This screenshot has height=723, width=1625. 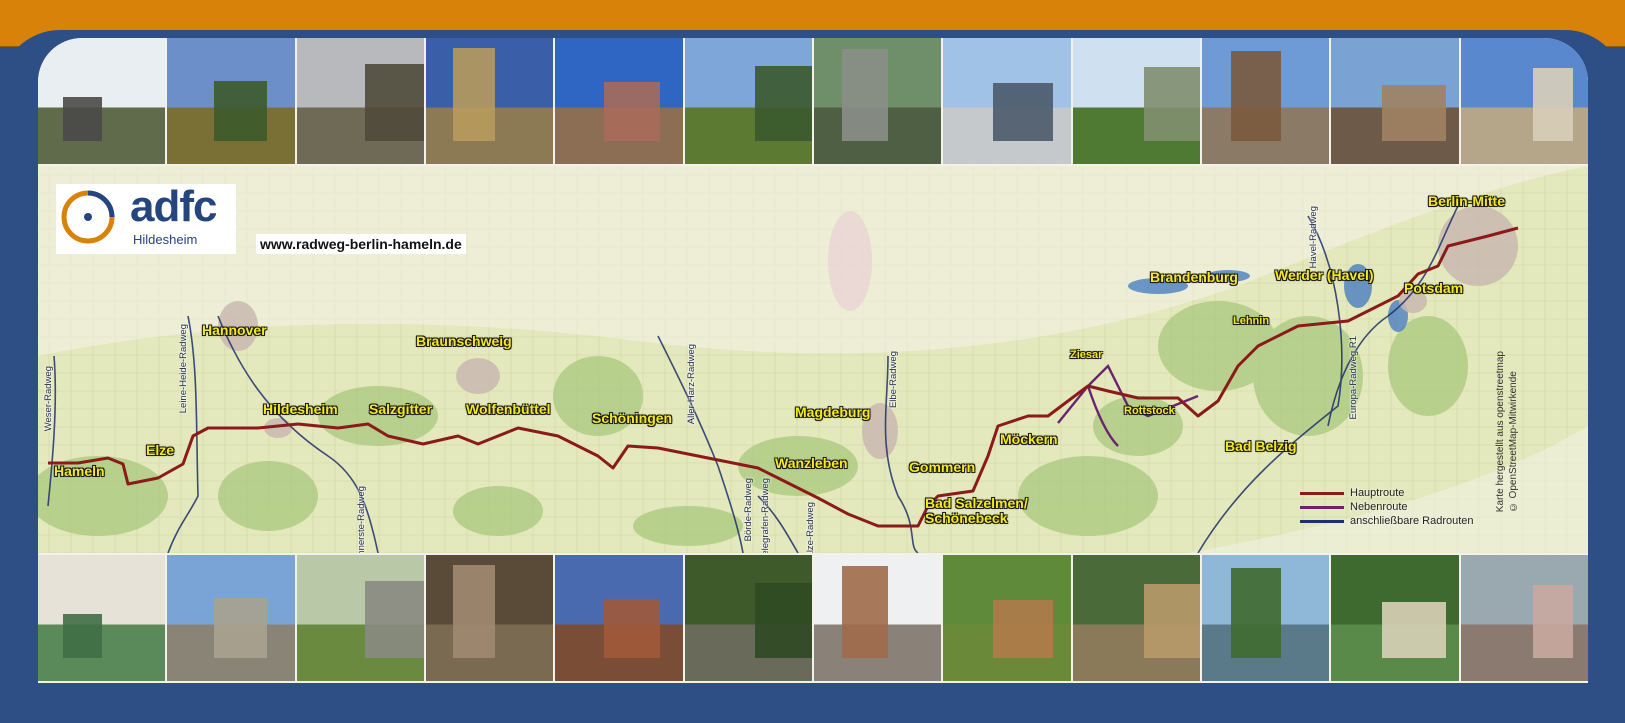 What do you see at coordinates (79, 471) in the screenshot?
I see `place-hameln: Hameln` at bounding box center [79, 471].